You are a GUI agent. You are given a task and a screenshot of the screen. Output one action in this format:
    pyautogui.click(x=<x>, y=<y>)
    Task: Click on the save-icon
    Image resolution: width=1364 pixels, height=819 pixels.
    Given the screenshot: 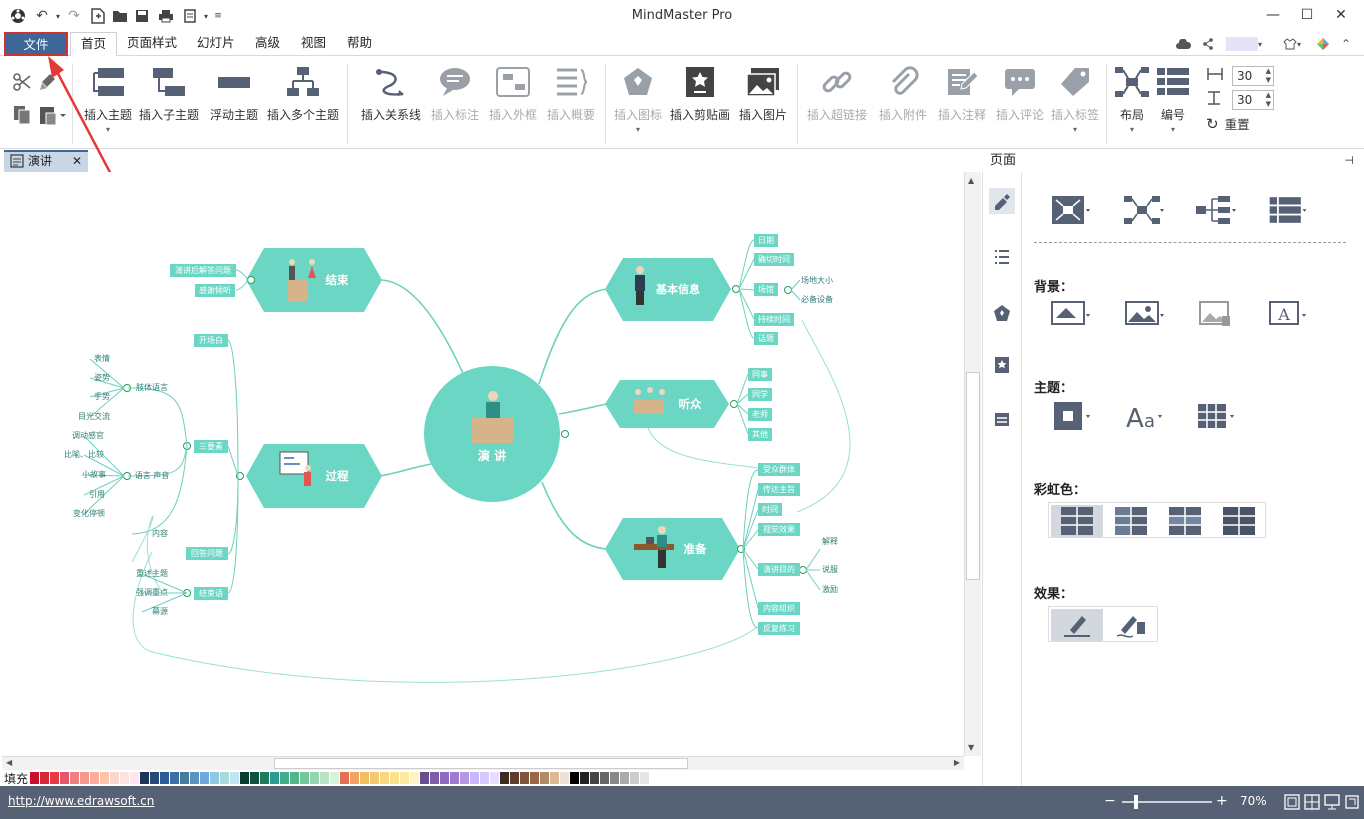 What is the action you would take?
    pyautogui.click(x=142, y=16)
    